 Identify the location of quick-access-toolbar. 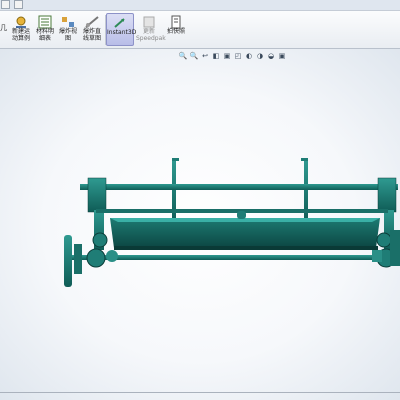
(200, 5).